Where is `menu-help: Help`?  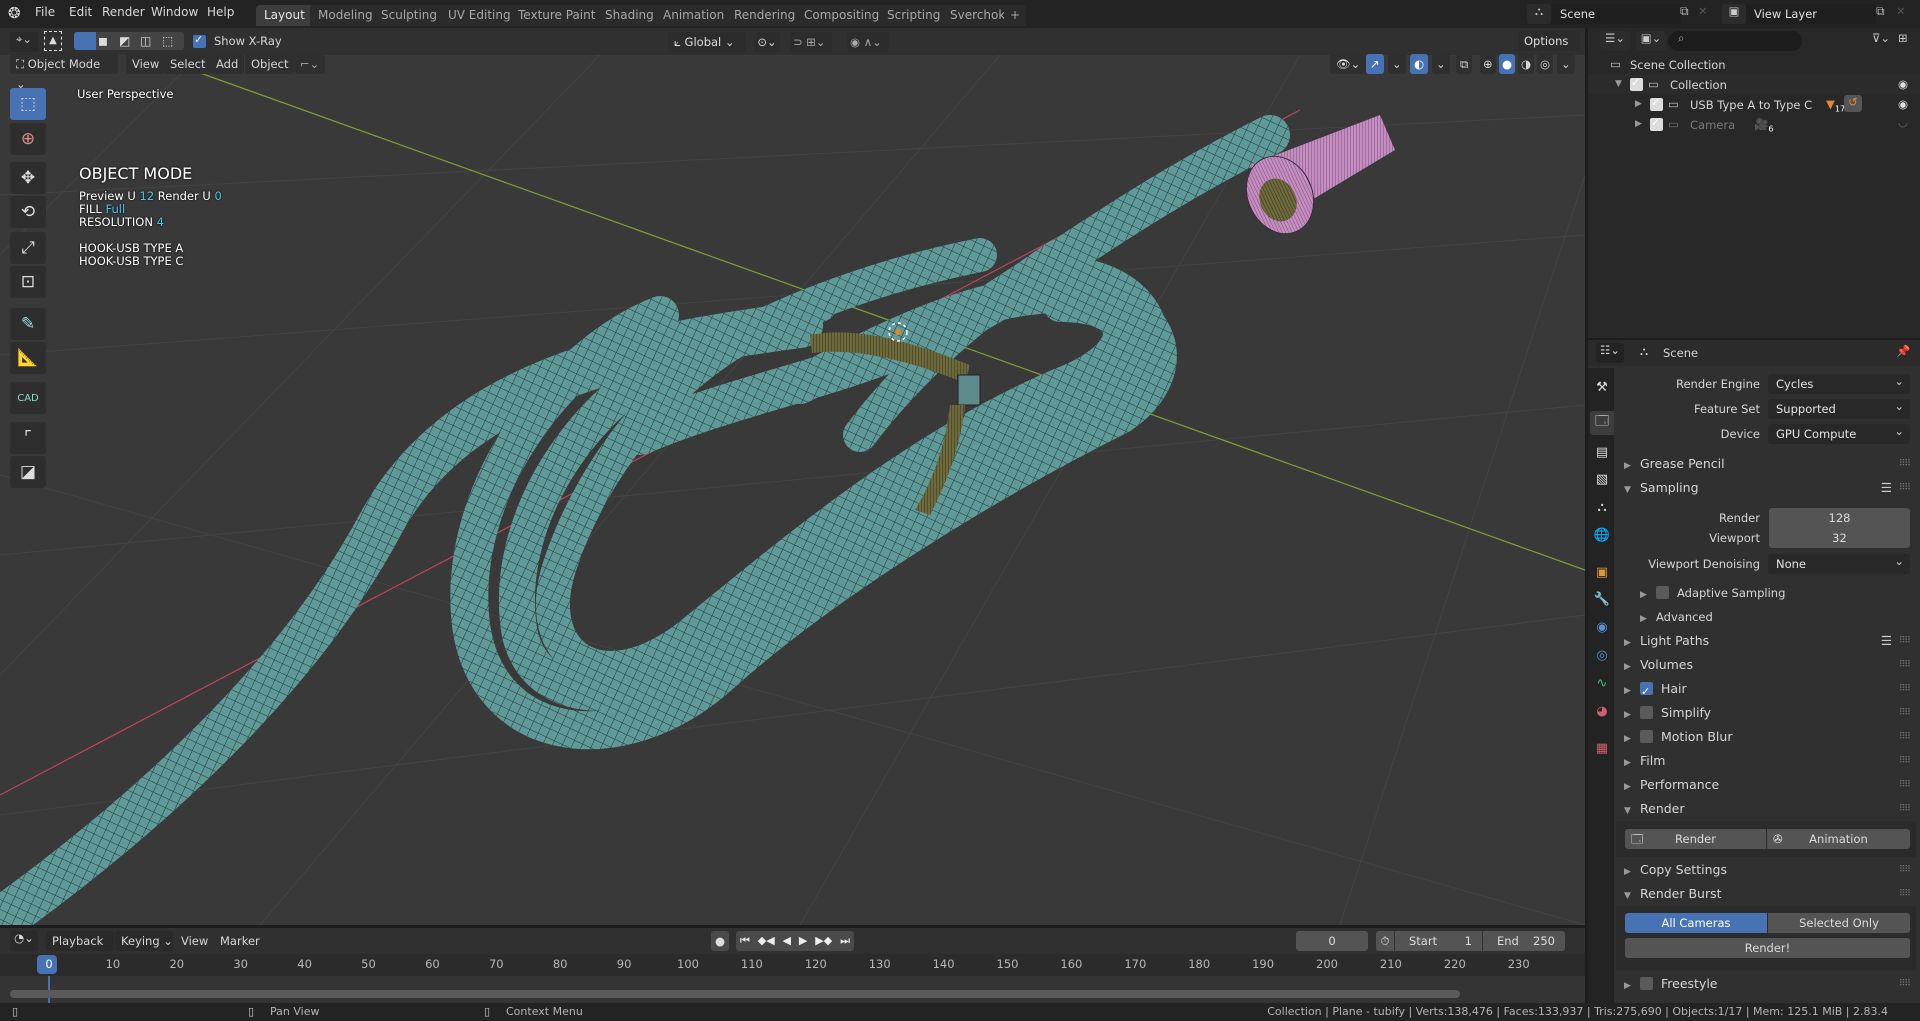
menu-help: Help is located at coordinates (220, 12).